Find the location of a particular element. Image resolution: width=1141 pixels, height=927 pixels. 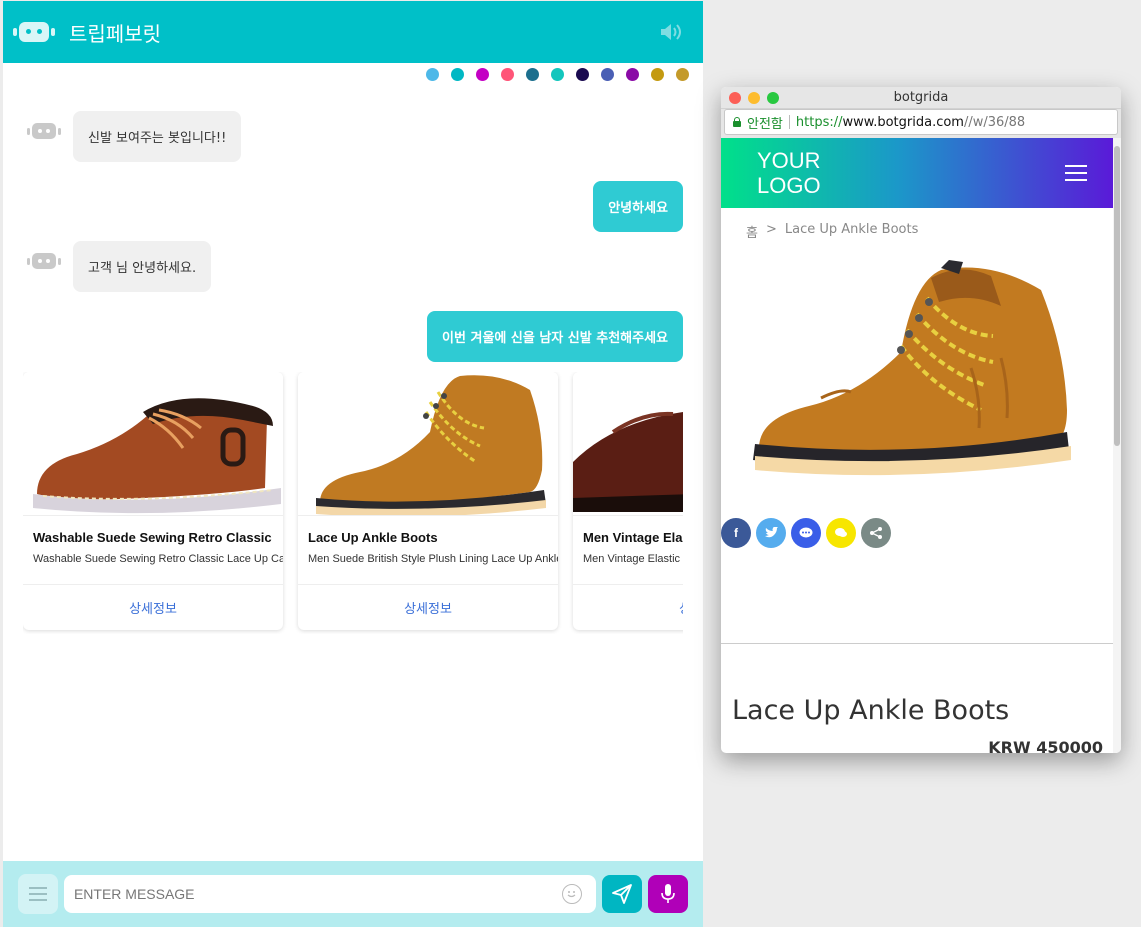

facebook-icon: f is located at coordinates (736, 533).